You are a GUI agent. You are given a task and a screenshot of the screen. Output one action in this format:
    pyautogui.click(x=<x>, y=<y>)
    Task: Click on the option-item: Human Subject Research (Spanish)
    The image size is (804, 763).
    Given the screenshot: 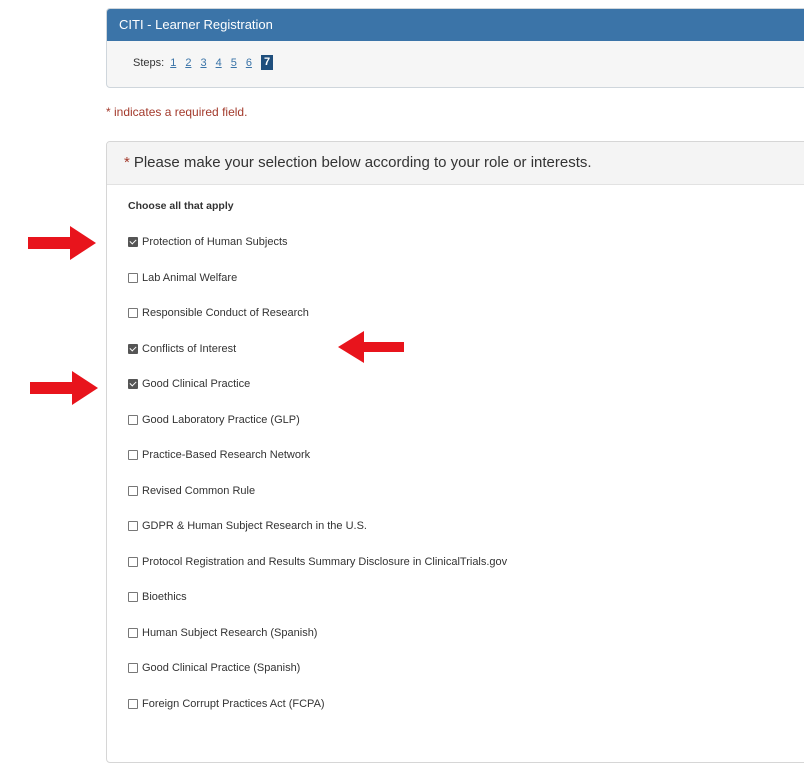 What is the action you would take?
    pyautogui.click(x=222, y=633)
    